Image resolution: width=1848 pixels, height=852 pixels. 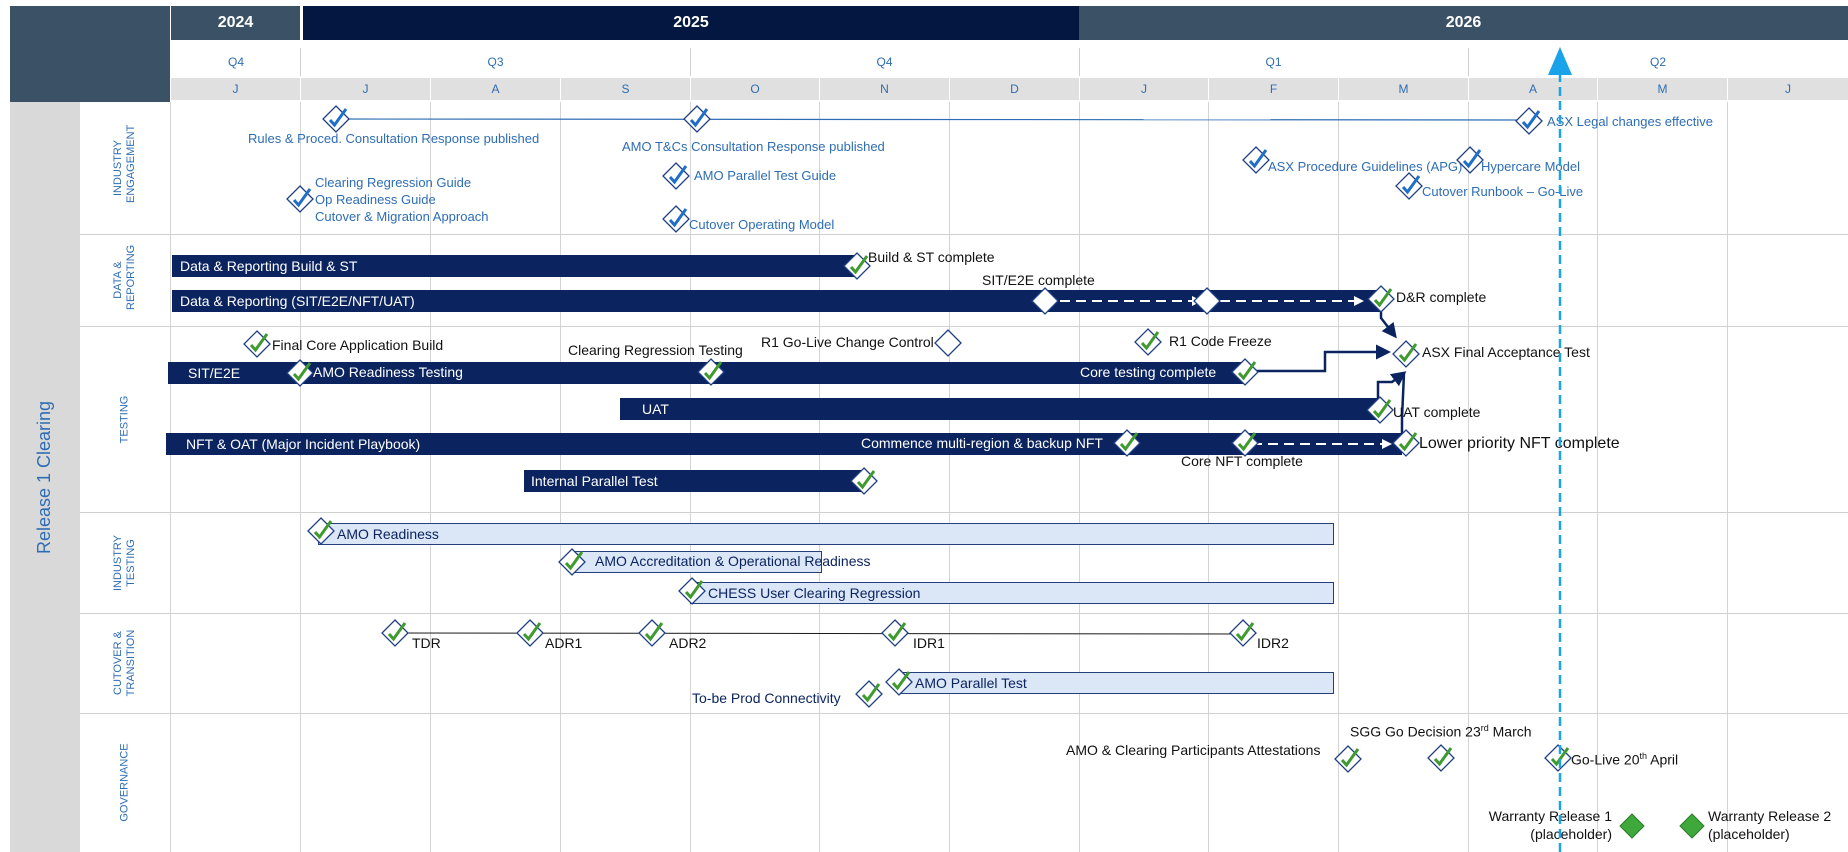 What do you see at coordinates (513, 266) in the screenshot?
I see `bar-data-reporting-build: Data & Reporting Build & ST` at bounding box center [513, 266].